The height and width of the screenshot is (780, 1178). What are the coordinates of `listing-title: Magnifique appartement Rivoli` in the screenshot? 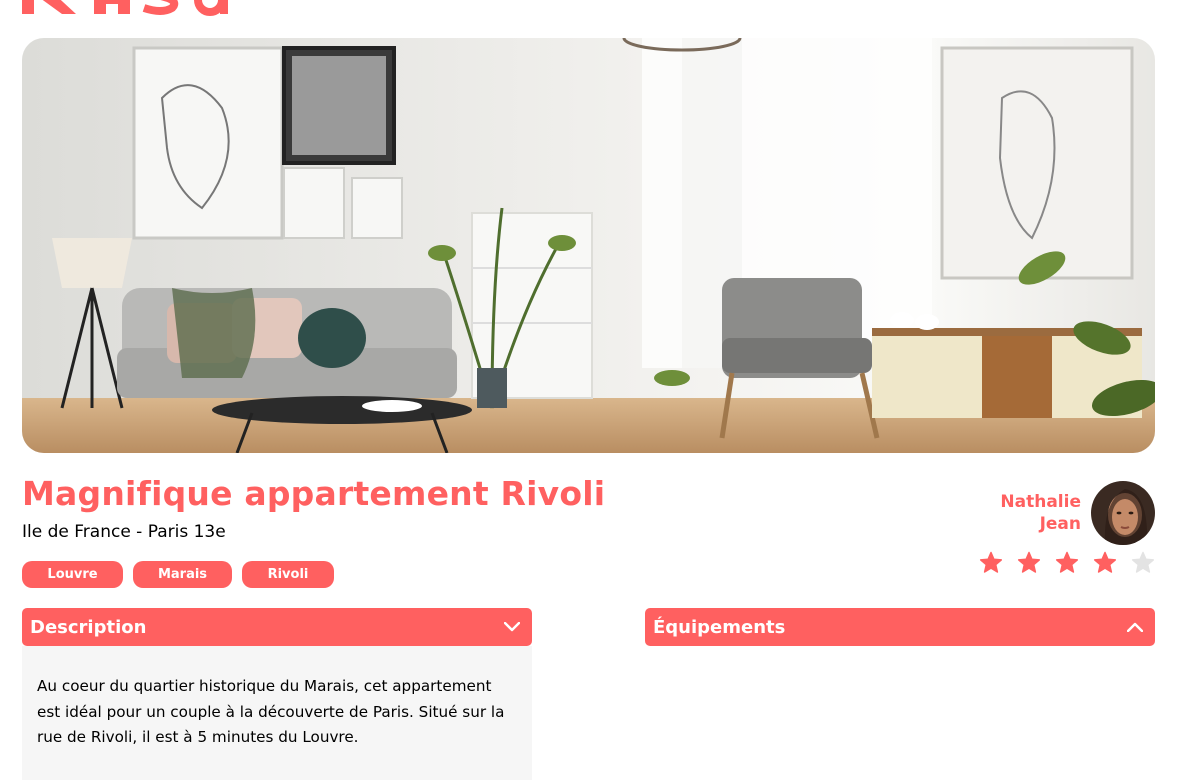 It's located at (314, 493).